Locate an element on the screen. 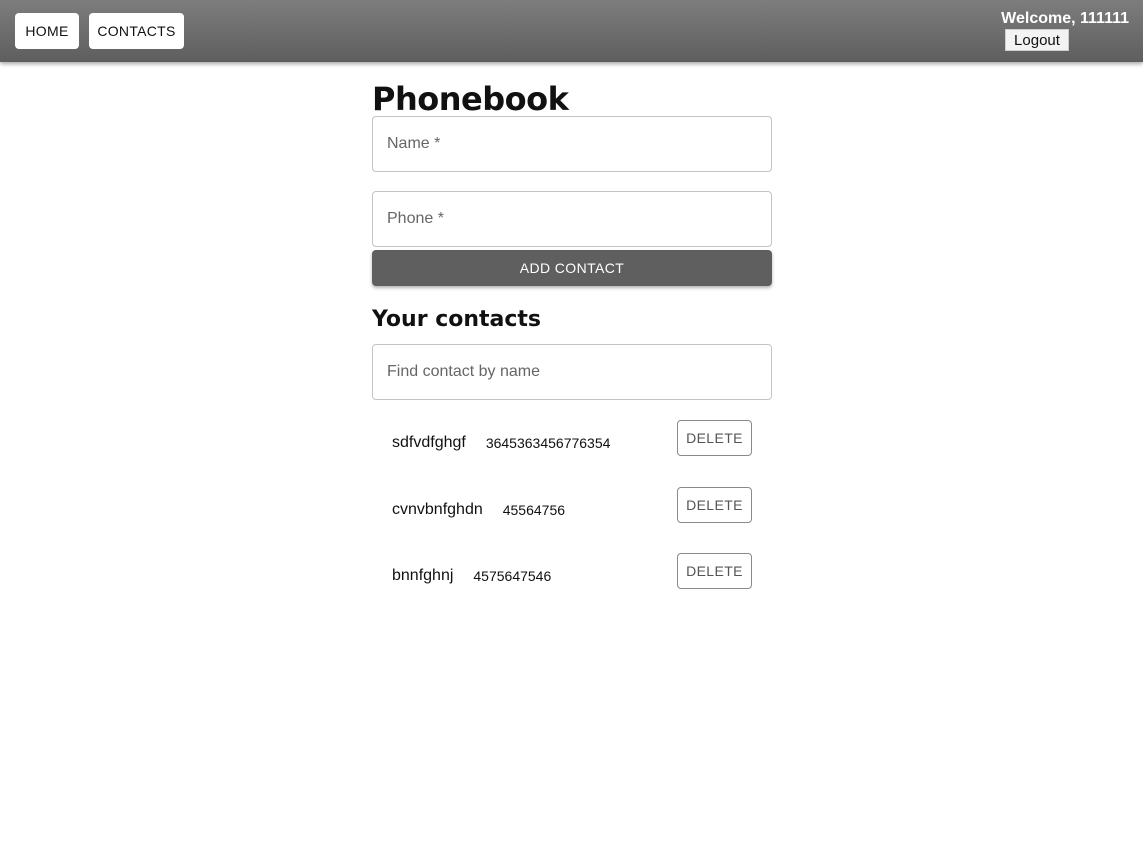 Image resolution: width=1143 pixels, height=844 pixels. contact-item: sdfvdfghgf 3645363456776354 DELETE is located at coordinates (572, 443).